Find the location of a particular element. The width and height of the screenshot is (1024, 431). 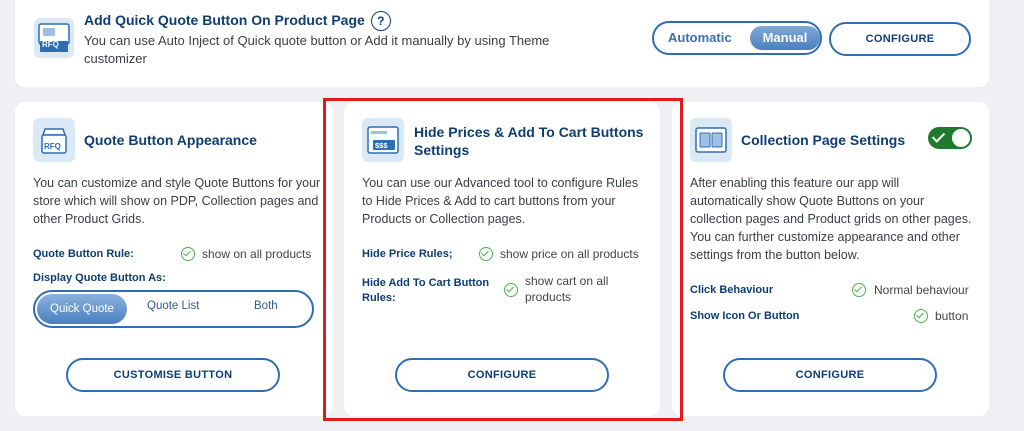

collection-icon is located at coordinates (711, 140).